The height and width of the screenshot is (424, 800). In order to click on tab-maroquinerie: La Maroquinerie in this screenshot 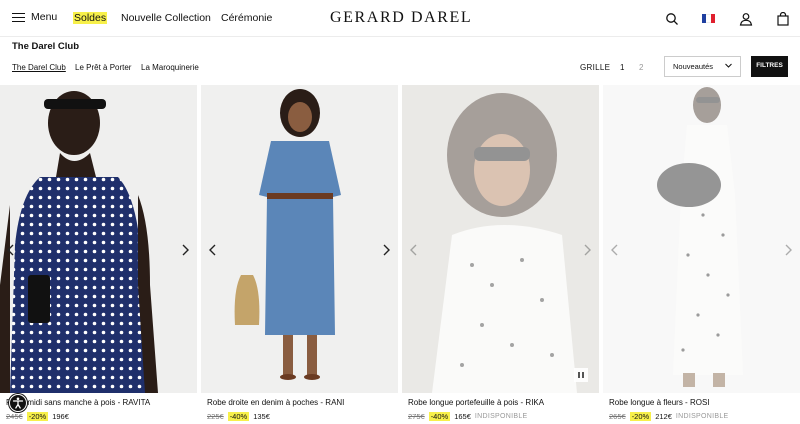, I will do `click(170, 67)`.